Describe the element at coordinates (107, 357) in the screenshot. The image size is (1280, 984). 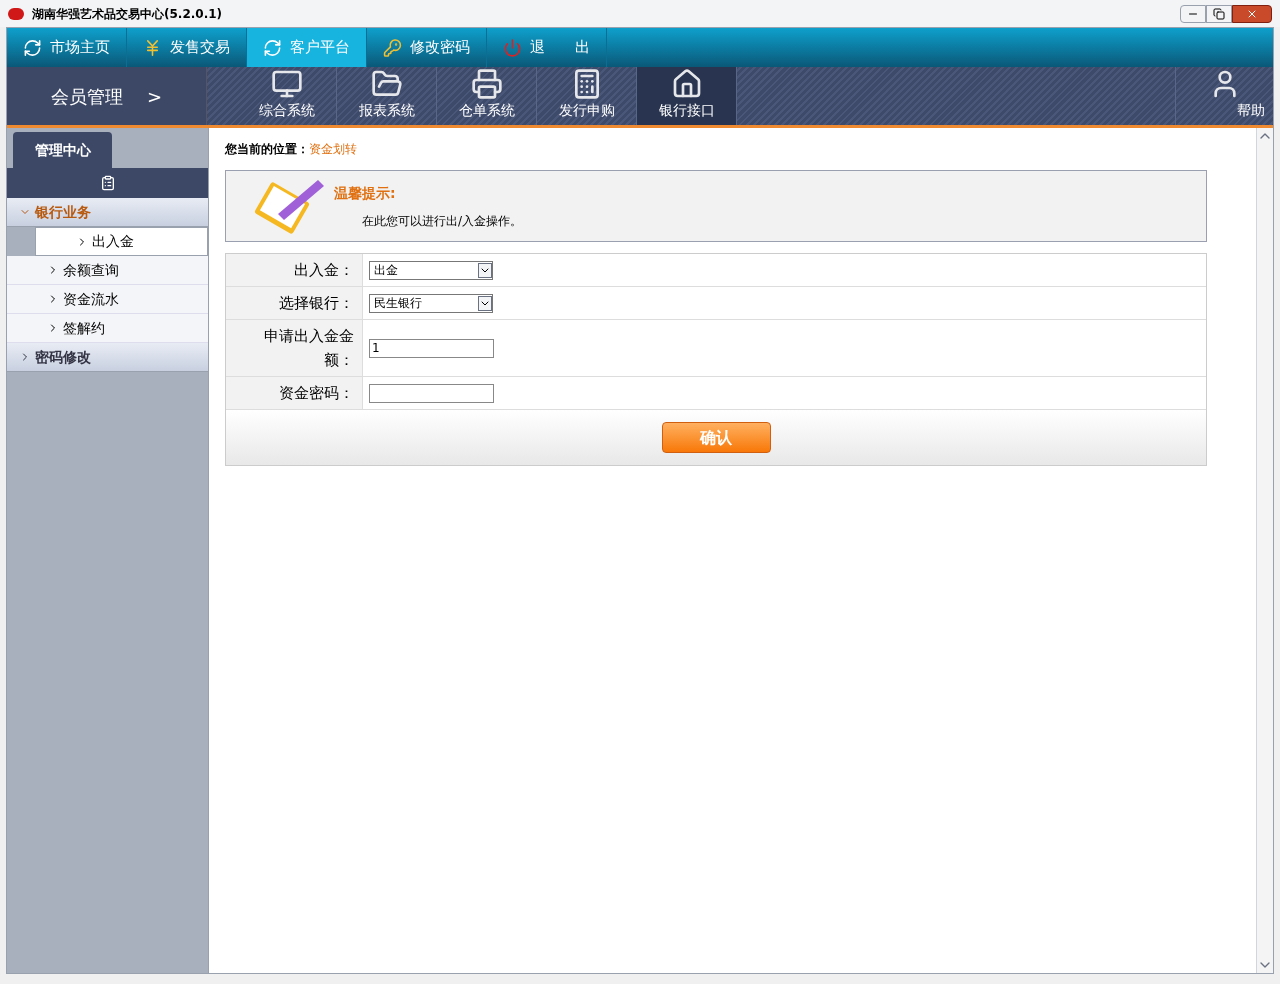
I see `sidebar-group: 密码修改` at that location.